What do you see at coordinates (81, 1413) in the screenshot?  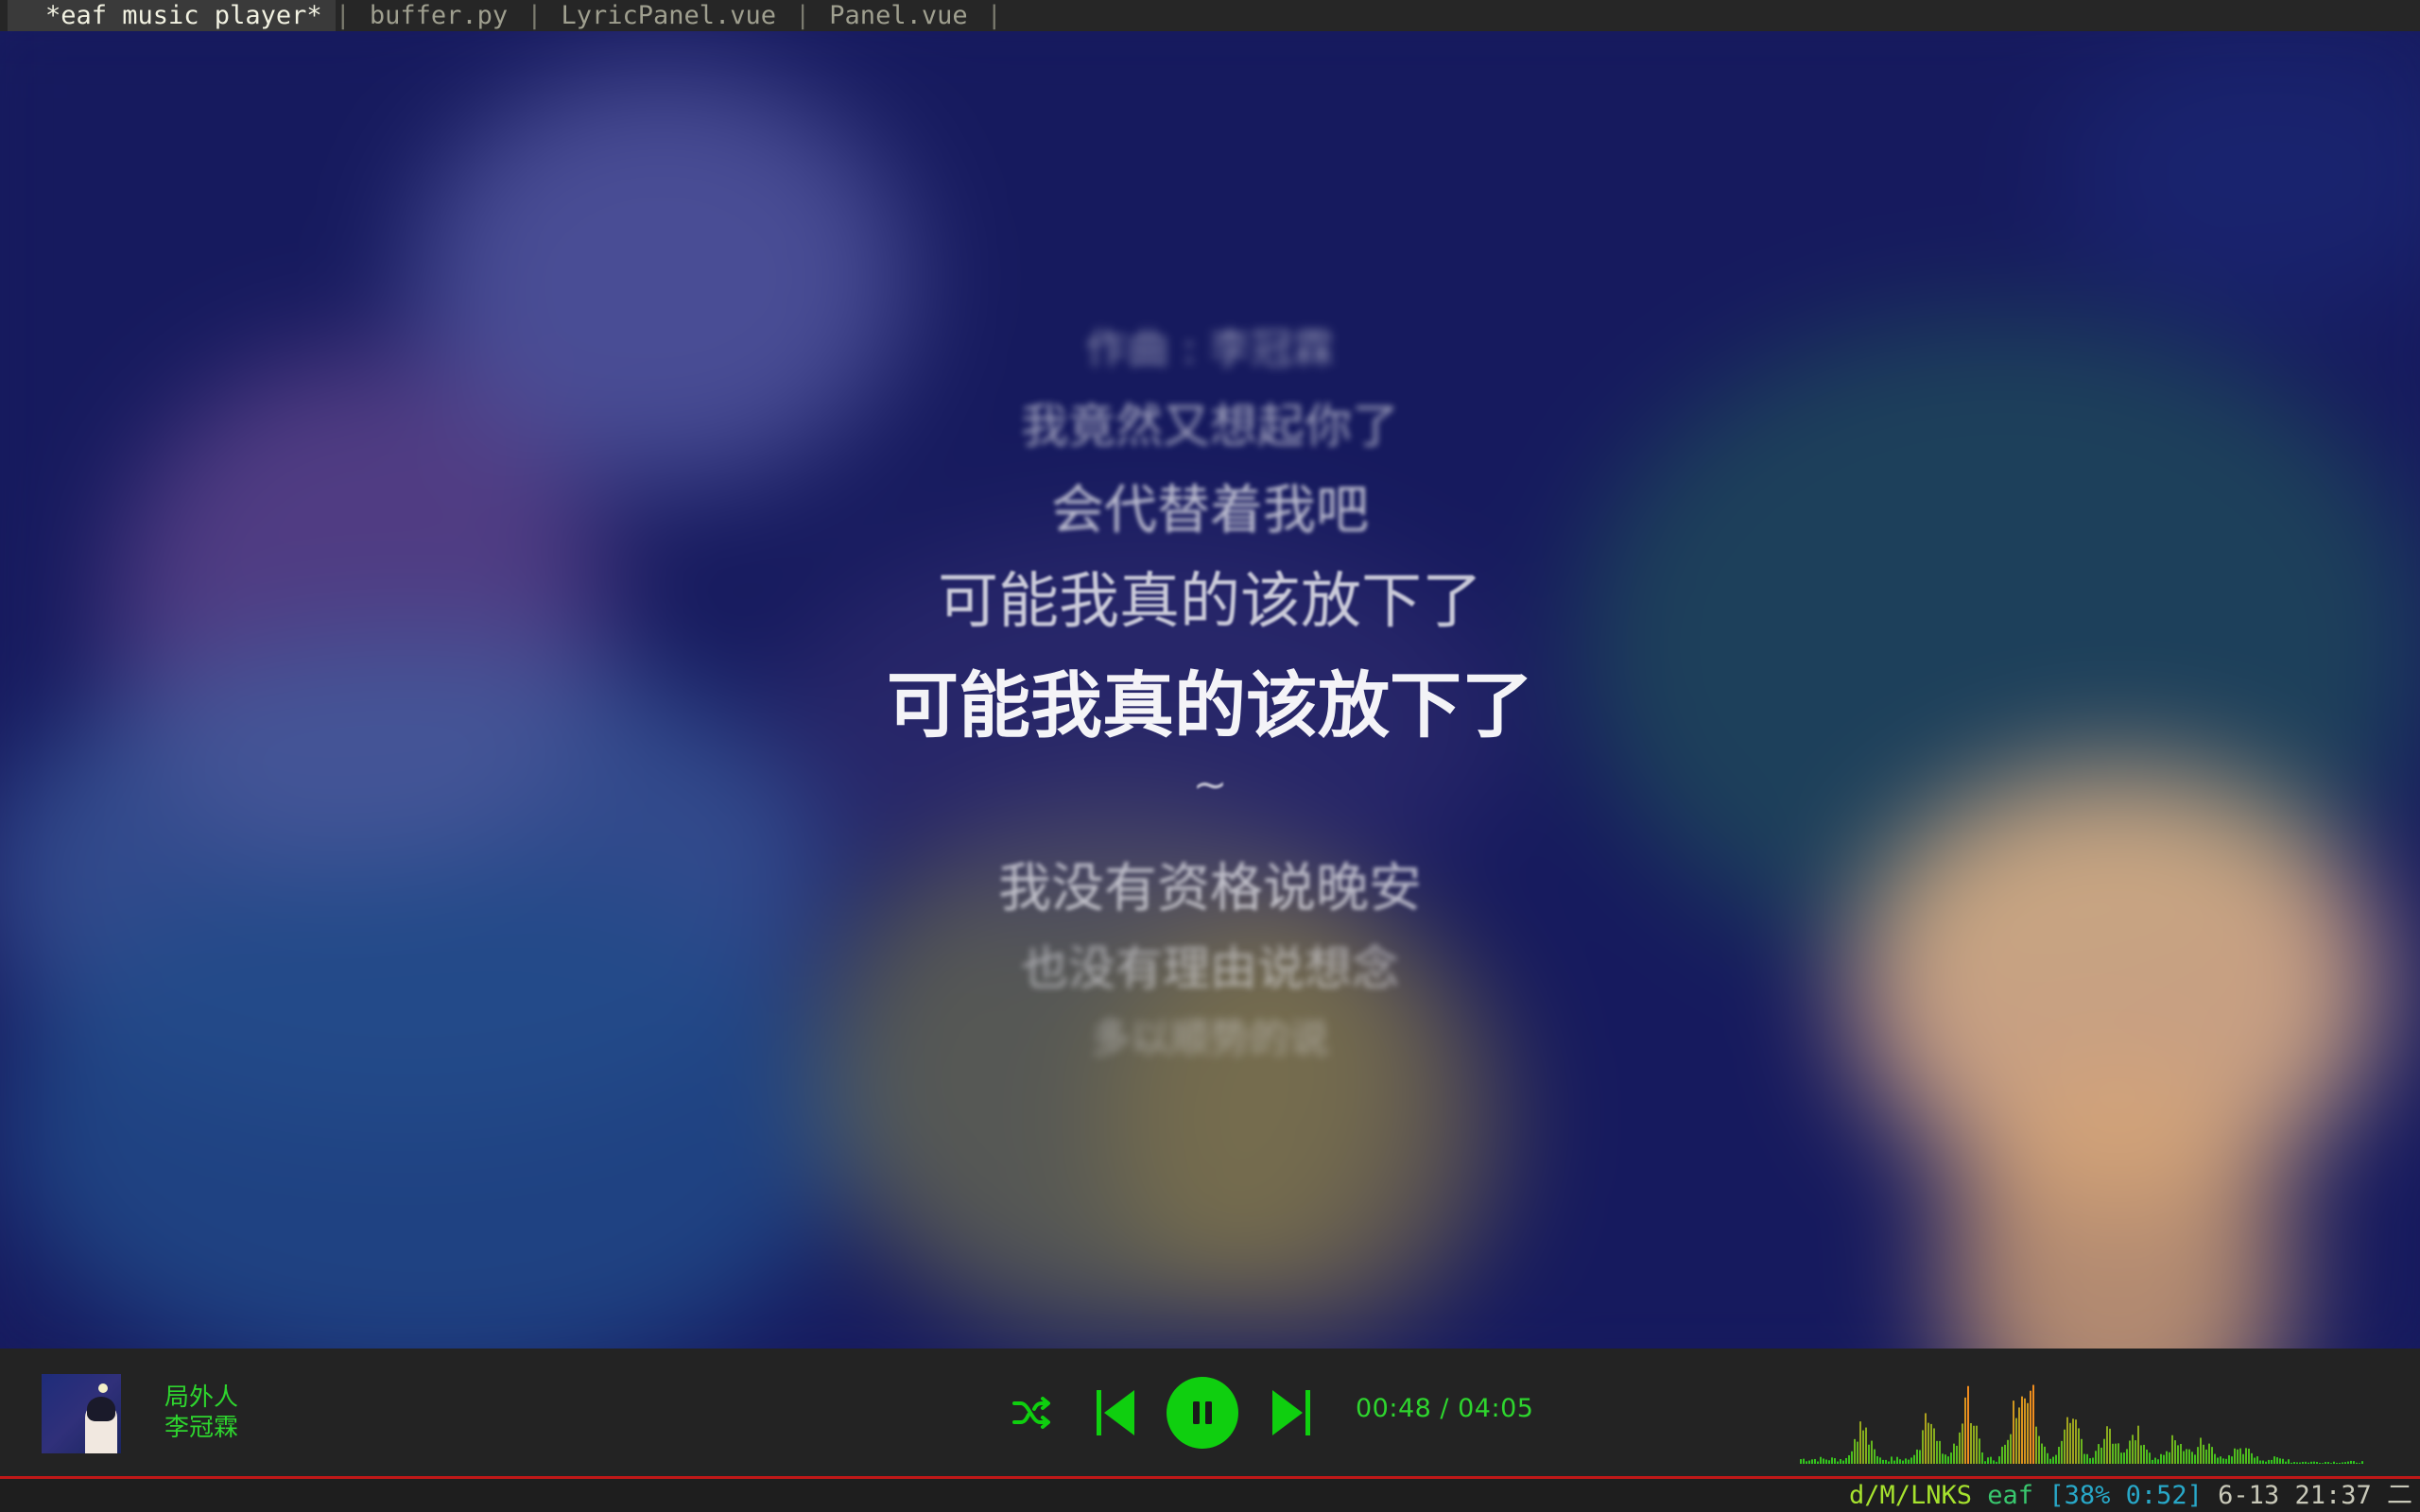 I see `album-cover` at bounding box center [81, 1413].